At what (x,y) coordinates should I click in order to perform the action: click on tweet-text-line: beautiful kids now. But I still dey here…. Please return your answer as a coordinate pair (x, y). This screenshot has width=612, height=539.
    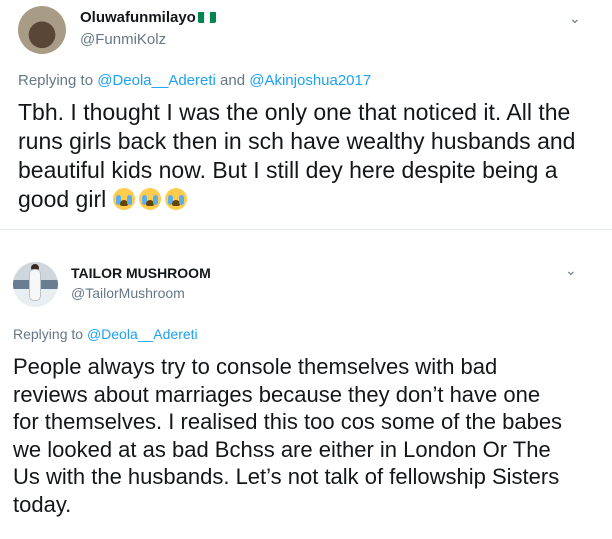
    Looking at the image, I should click on (288, 170).